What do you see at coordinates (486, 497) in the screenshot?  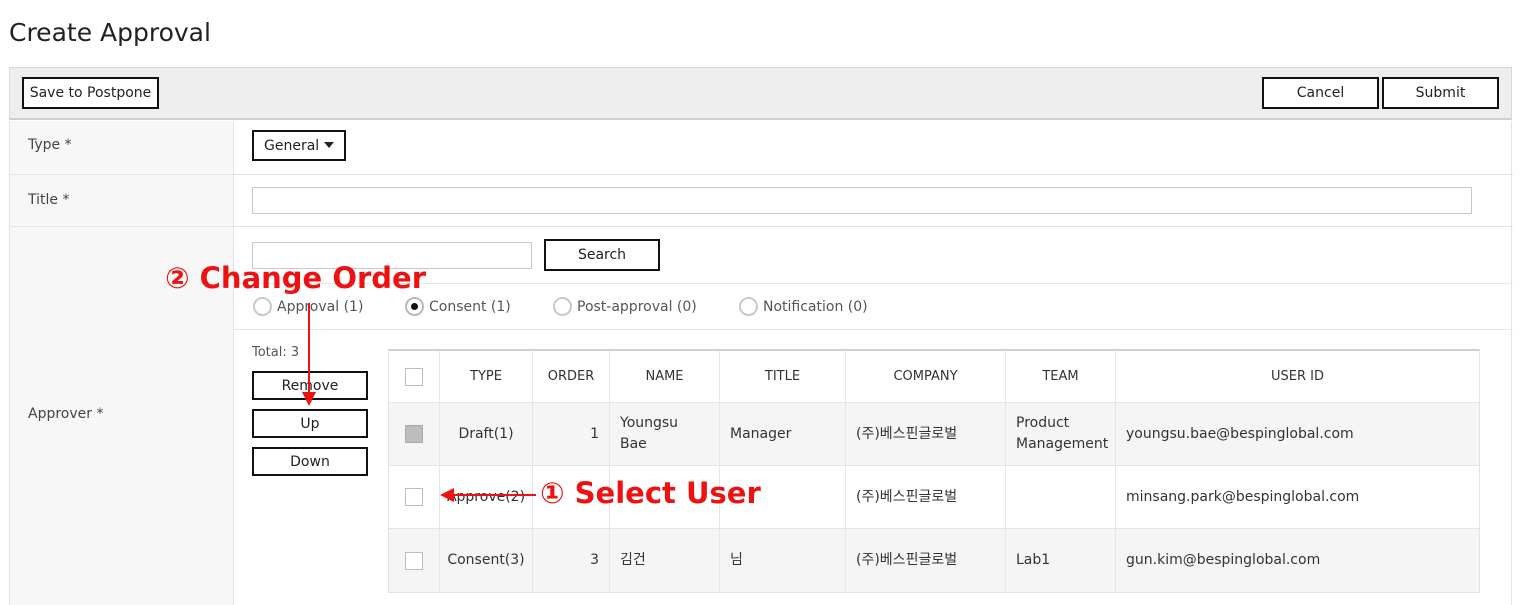 I see `type-cell: Approve(2)` at bounding box center [486, 497].